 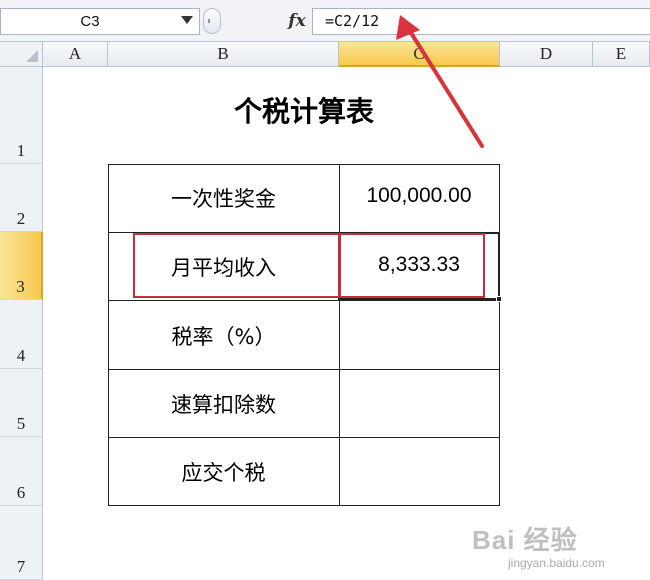 I want to click on formula-bar: C3 fx =C2/12, so click(x=325, y=21).